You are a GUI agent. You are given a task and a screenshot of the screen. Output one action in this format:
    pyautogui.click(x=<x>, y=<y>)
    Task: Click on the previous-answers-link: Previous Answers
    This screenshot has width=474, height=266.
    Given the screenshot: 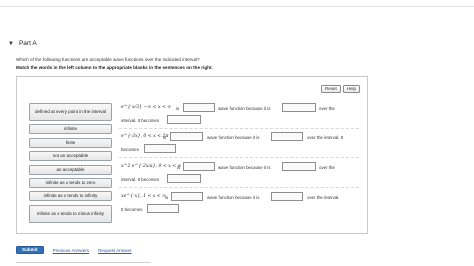 What is the action you would take?
    pyautogui.click(x=71, y=250)
    